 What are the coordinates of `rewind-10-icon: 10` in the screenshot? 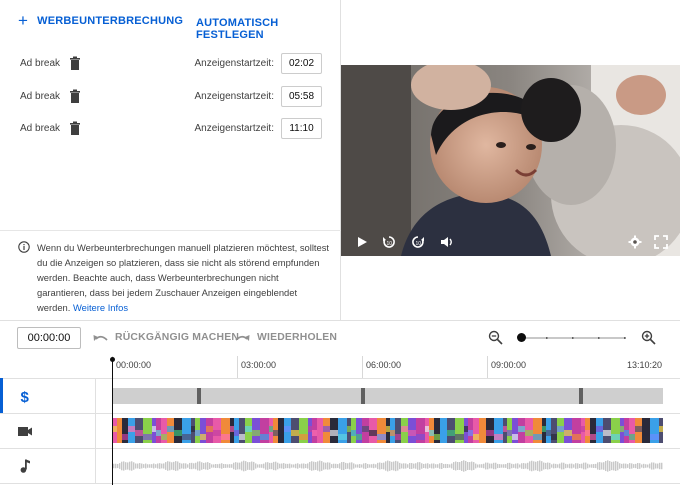 It's located at (389, 242).